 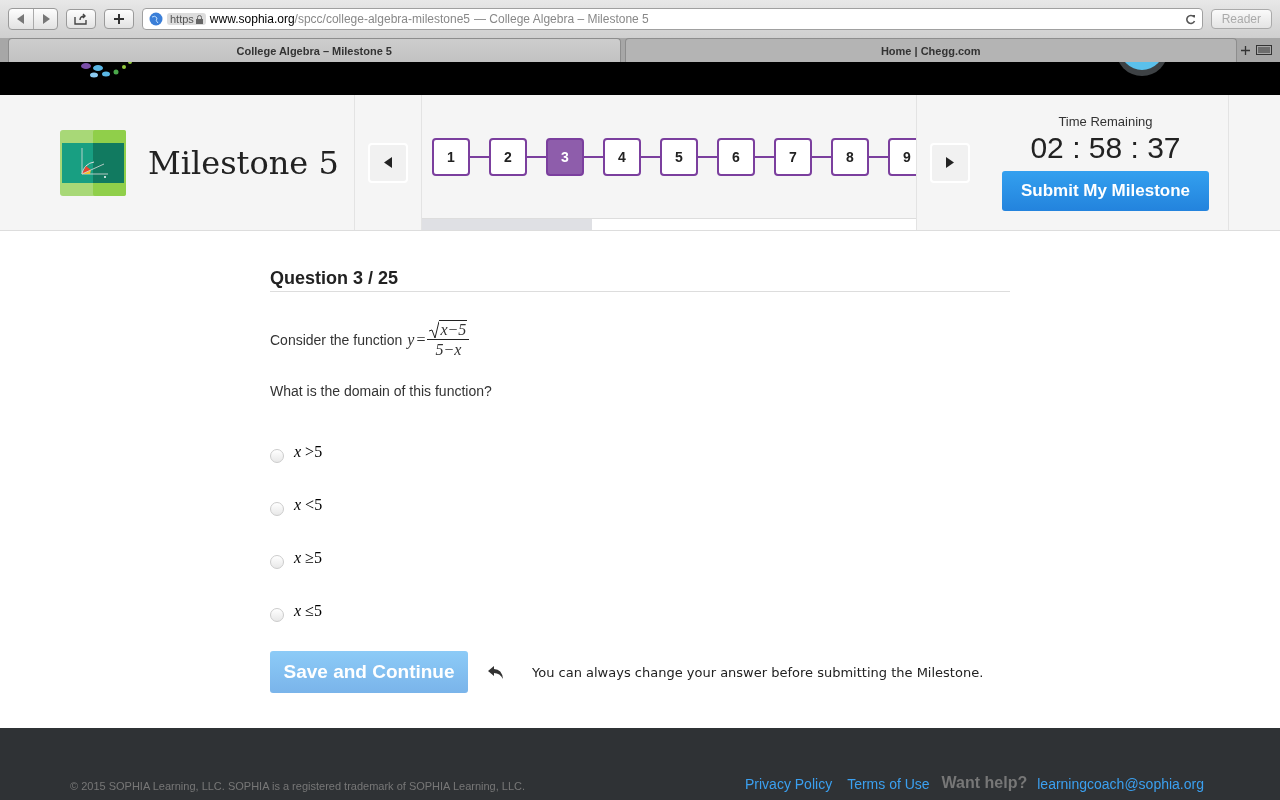 What do you see at coordinates (421, 339) in the screenshot?
I see `formula-relation: =` at bounding box center [421, 339].